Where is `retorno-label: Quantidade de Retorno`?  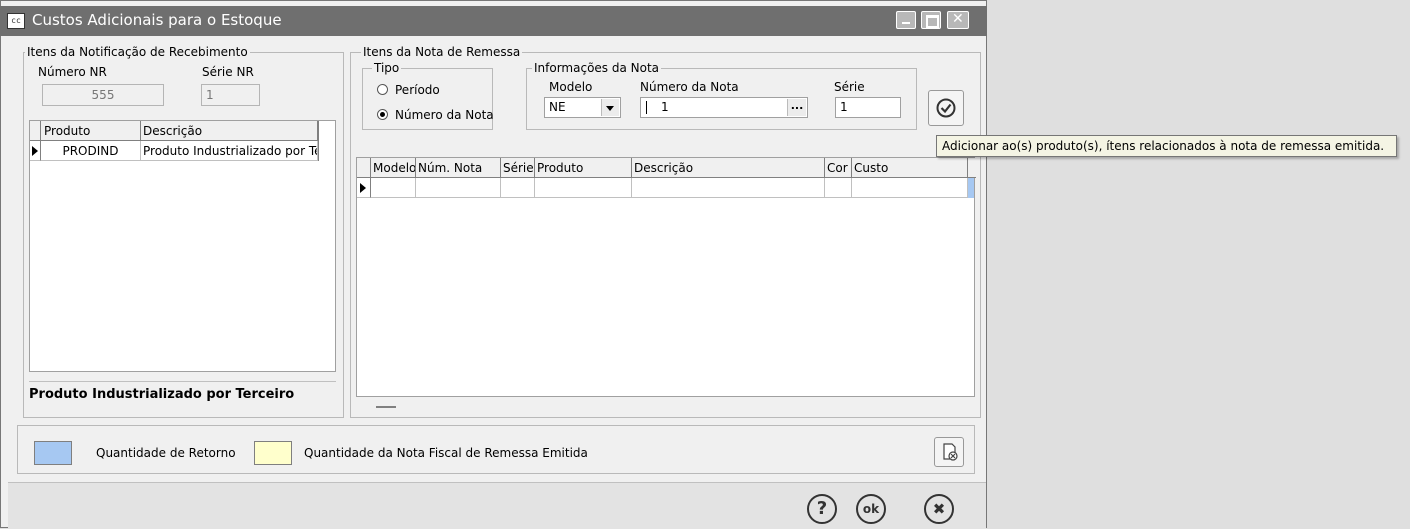
retorno-label: Quantidade de Retorno is located at coordinates (166, 453).